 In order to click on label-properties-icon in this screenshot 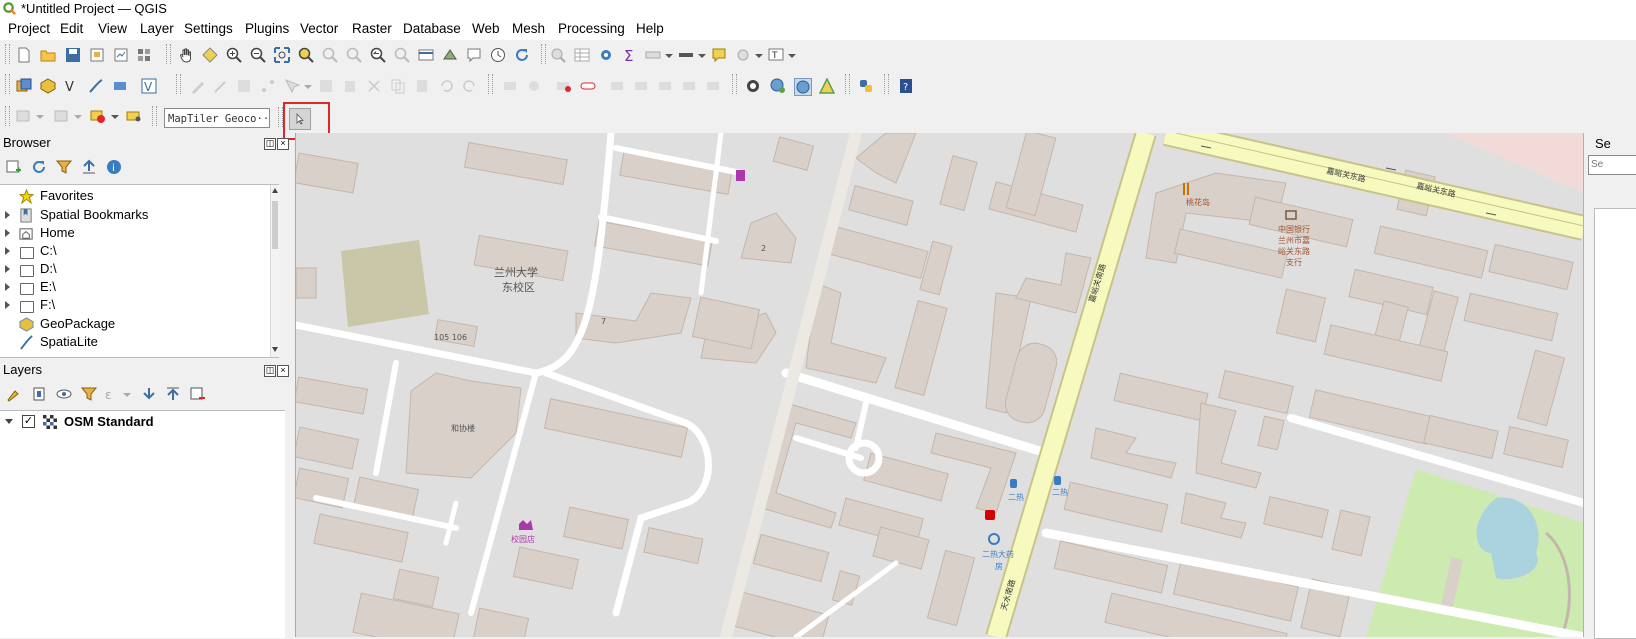, I will do `click(714, 86)`.